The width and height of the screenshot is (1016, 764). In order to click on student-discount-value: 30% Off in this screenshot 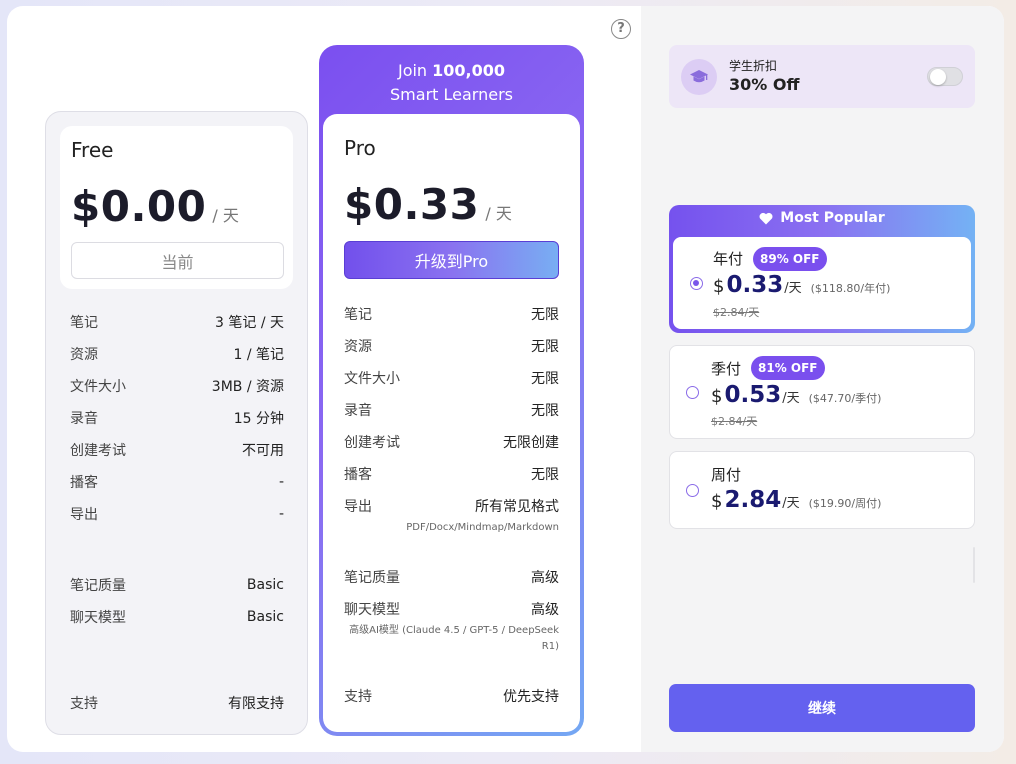, I will do `click(764, 84)`.